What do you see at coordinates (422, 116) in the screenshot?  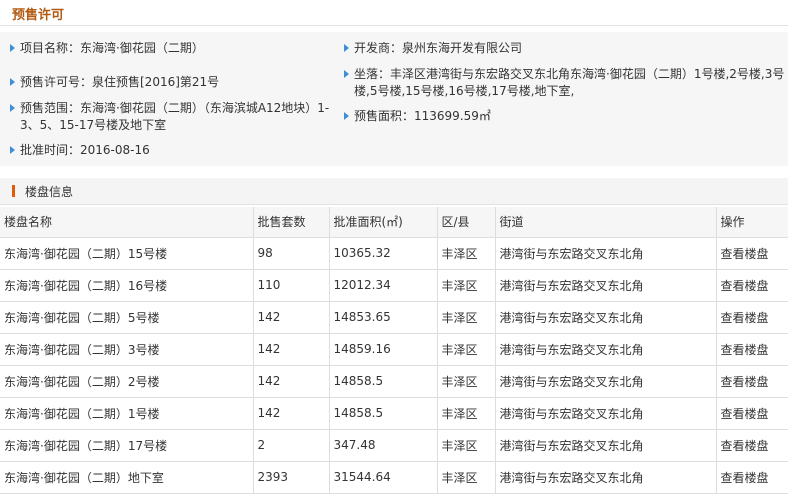 I see `area-text: 预售面积：113699.59㎡` at bounding box center [422, 116].